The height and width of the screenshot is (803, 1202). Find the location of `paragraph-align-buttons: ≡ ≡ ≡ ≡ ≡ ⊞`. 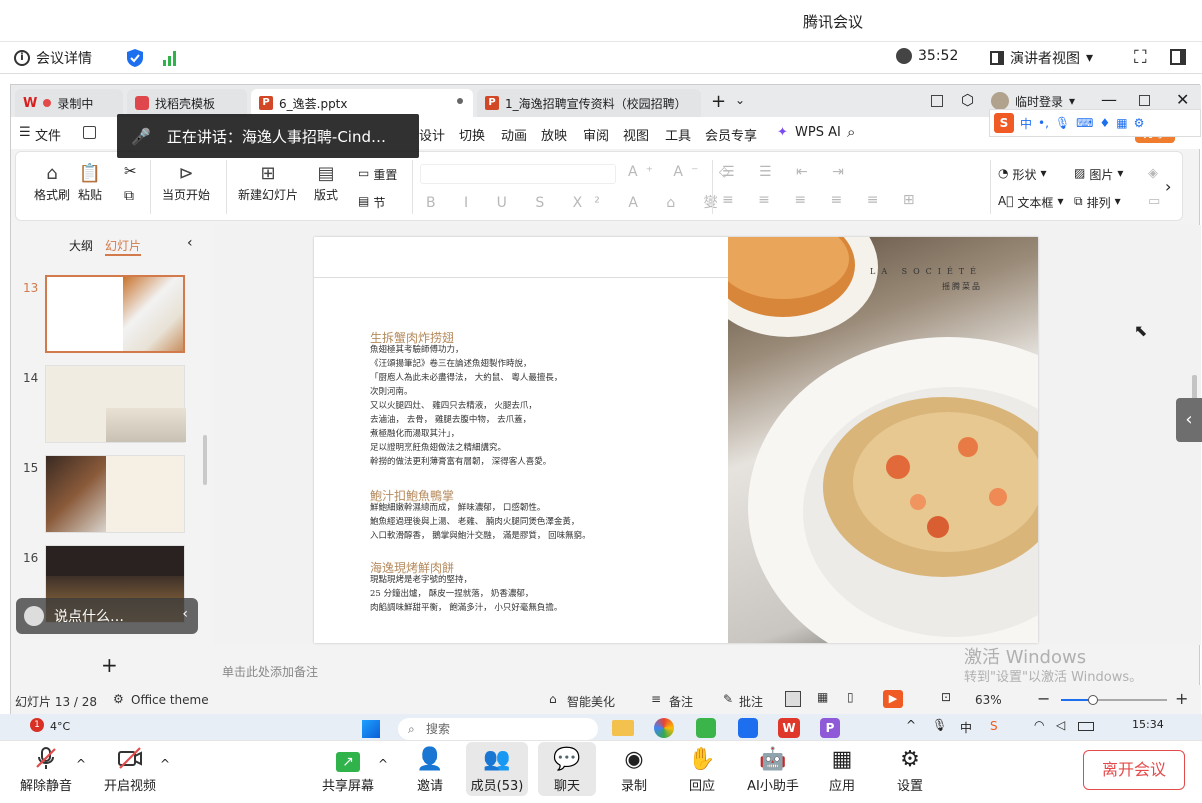

paragraph-align-buttons: ≡ ≡ ≡ ≡ ≡ ⊞ is located at coordinates (823, 200).